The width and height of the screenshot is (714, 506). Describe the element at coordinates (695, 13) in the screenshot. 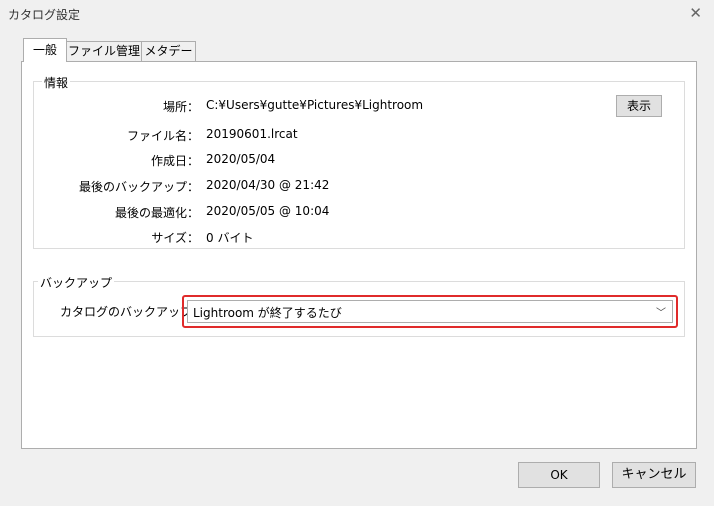

I see `close-icon: ✕` at that location.